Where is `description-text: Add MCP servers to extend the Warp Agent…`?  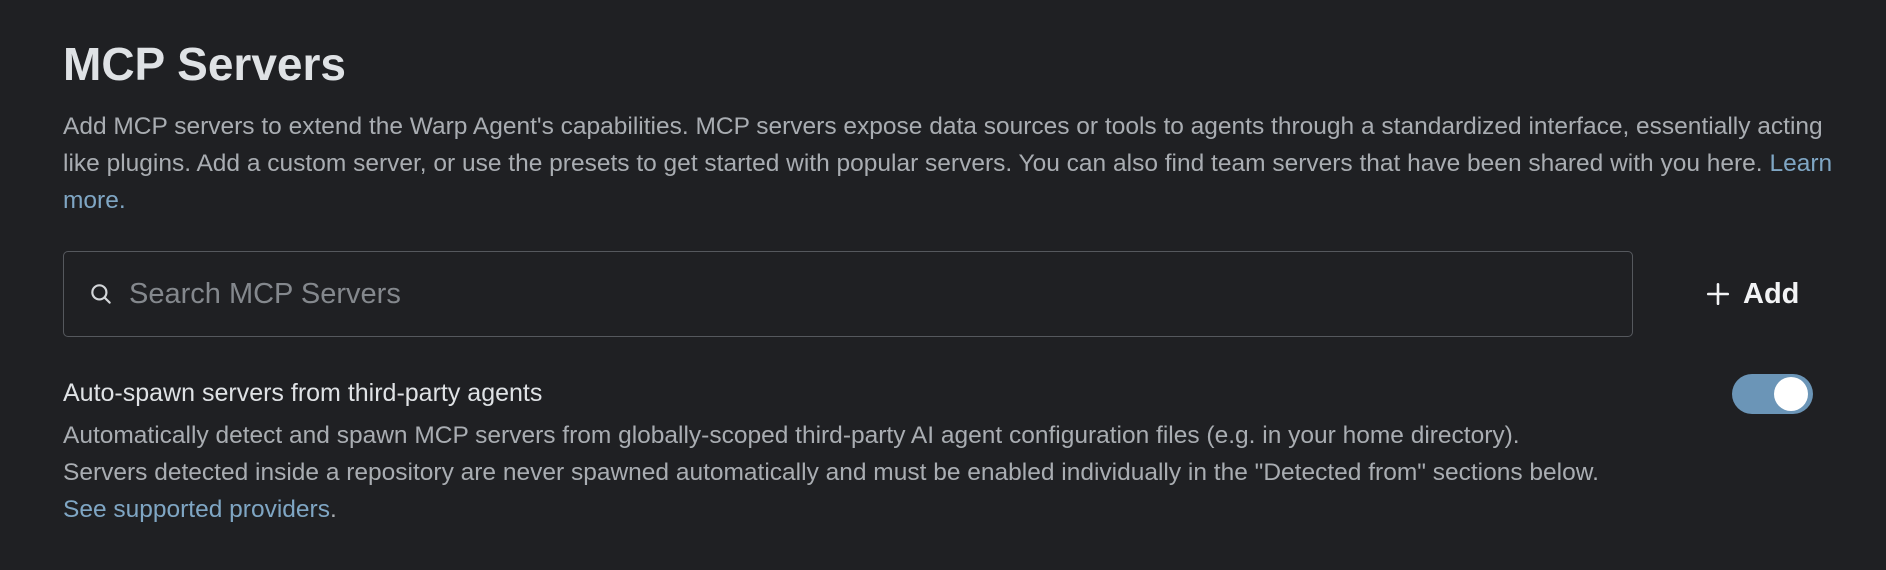 description-text: Add MCP servers to extend the Warp Agent… is located at coordinates (943, 145).